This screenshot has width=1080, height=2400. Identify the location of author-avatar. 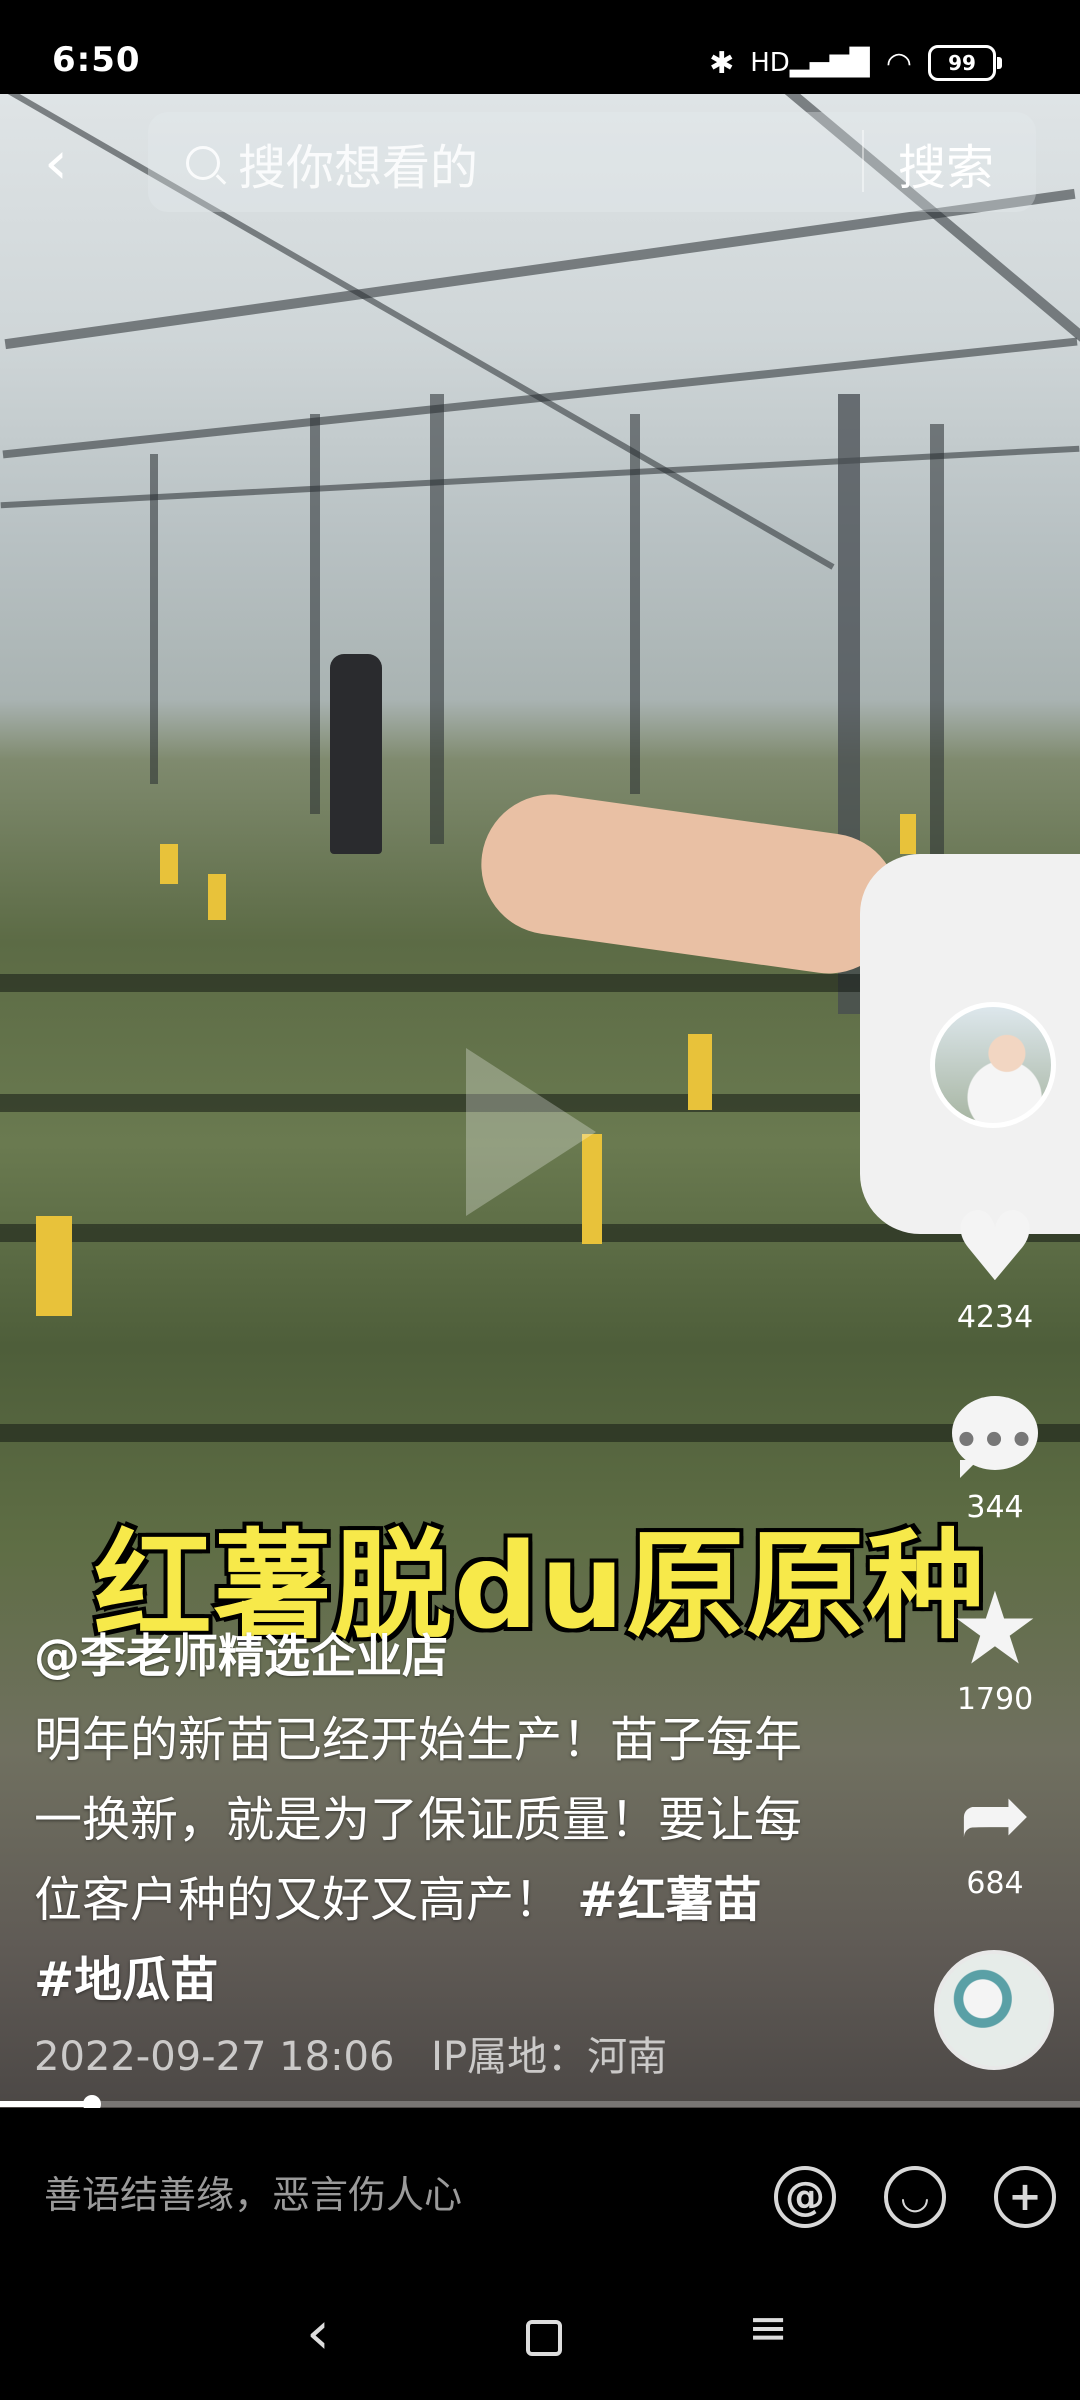
(993, 1065).